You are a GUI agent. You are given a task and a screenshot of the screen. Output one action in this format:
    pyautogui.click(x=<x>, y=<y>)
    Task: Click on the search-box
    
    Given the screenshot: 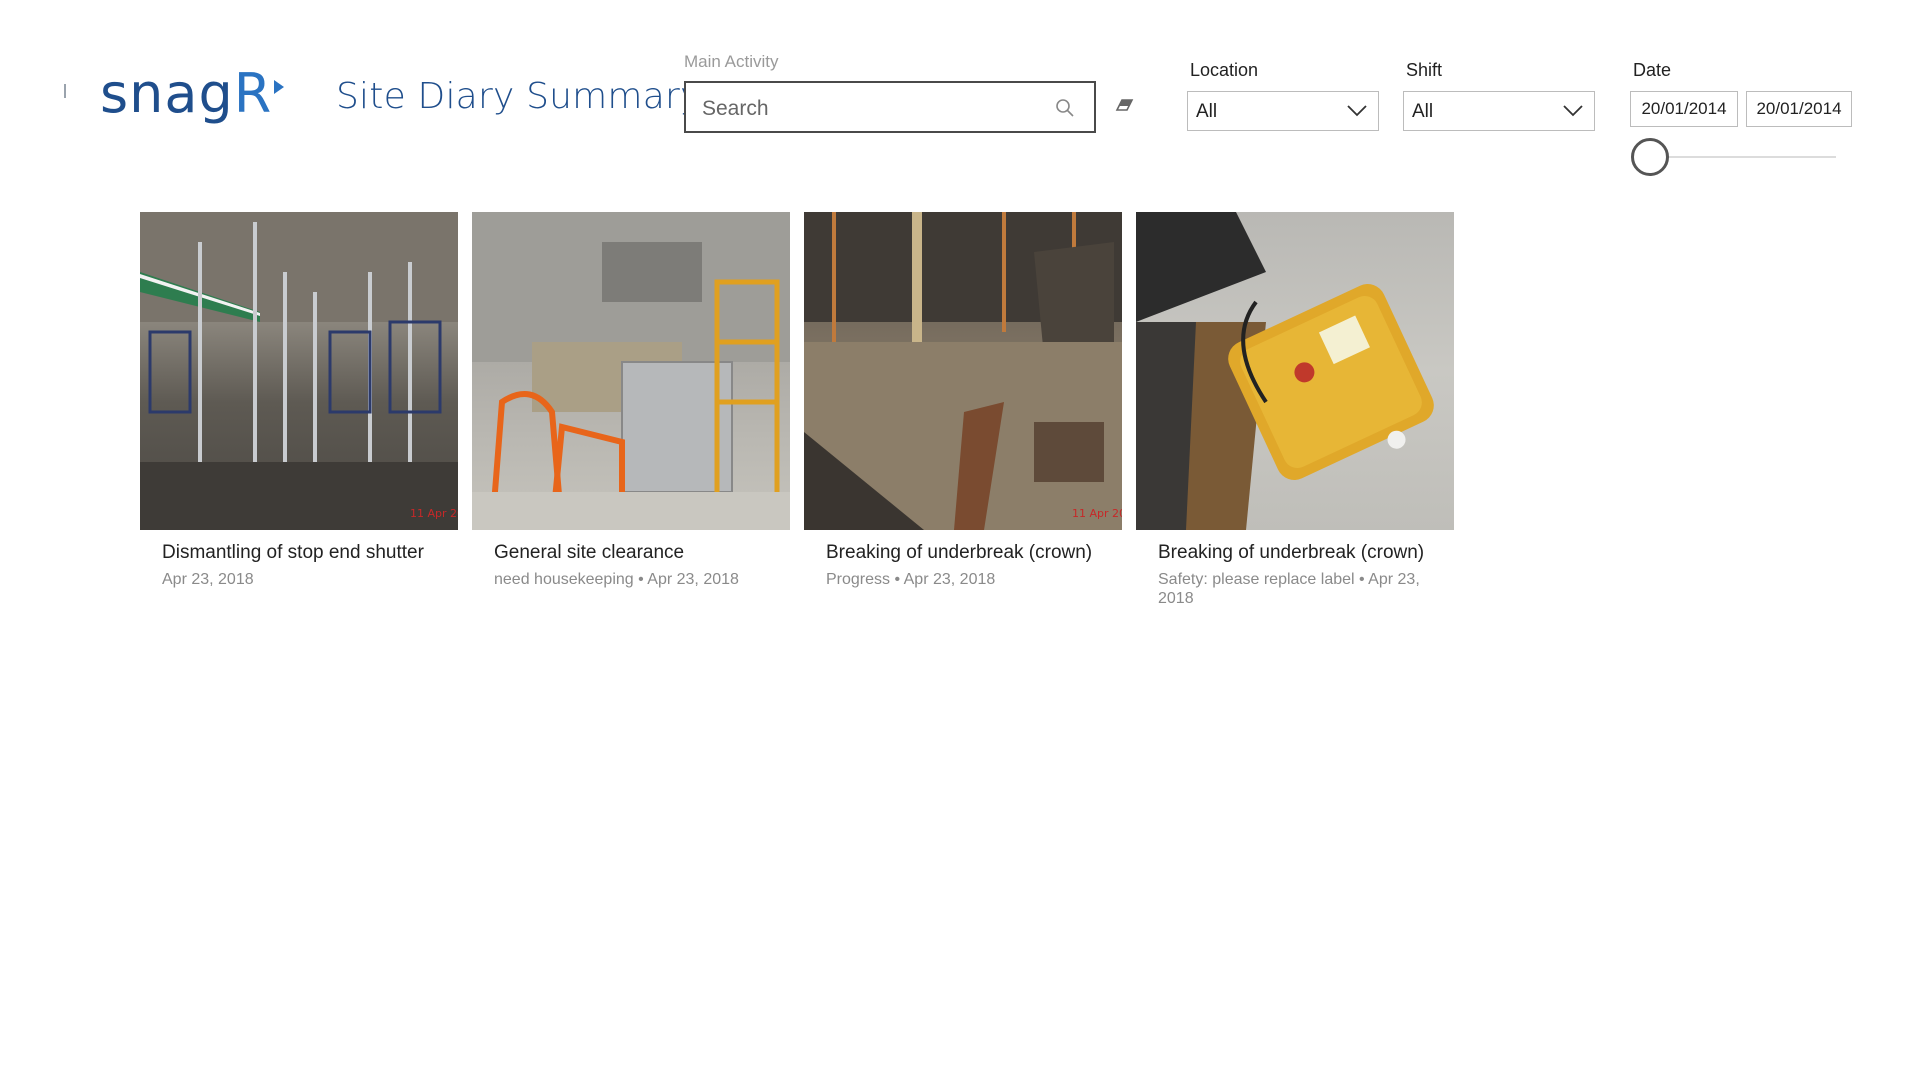 What is the action you would take?
    pyautogui.click(x=890, y=107)
    